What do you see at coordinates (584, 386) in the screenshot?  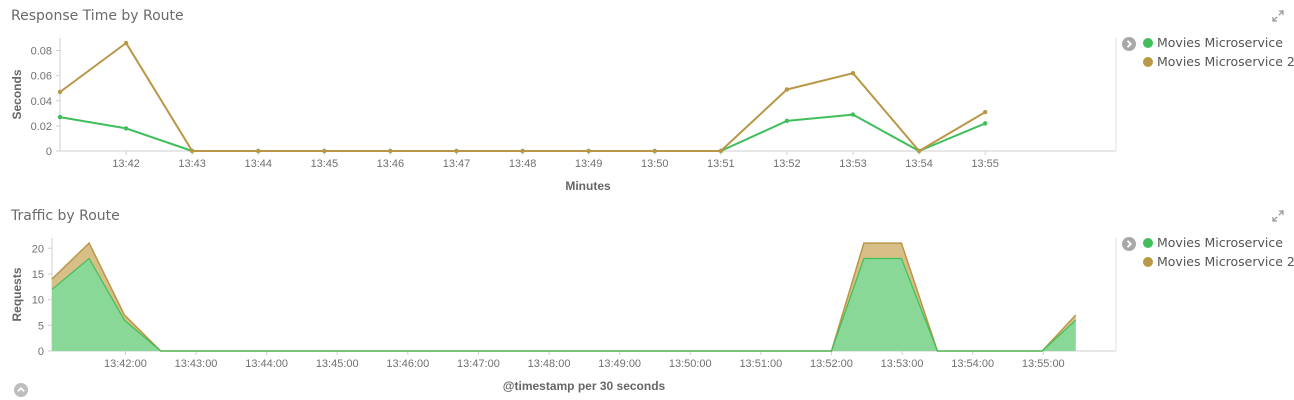 I see `x-axis-label: @timestamp per 30 seconds` at bounding box center [584, 386].